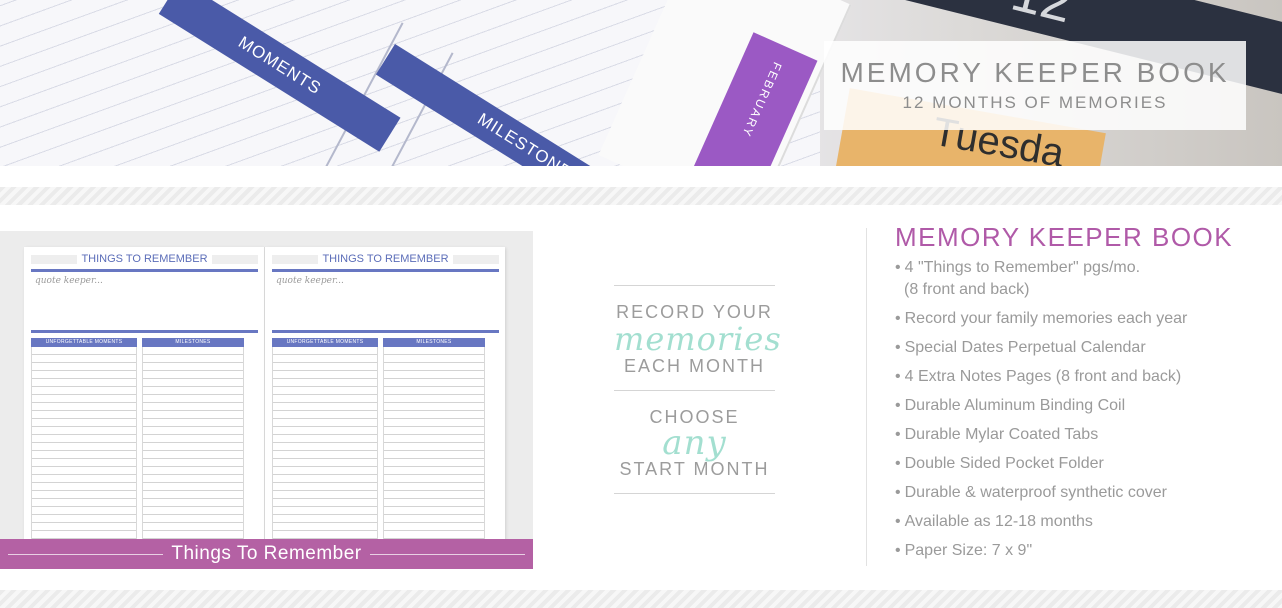  I want to click on feature-item: • Special Dates Perpetual Calendar, so click(1020, 347).